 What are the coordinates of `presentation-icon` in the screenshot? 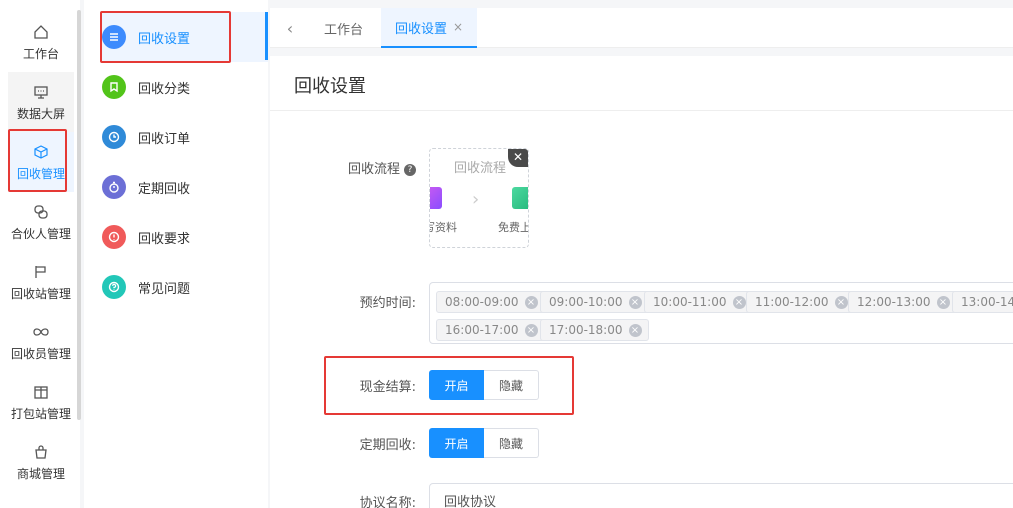 It's located at (41, 92).